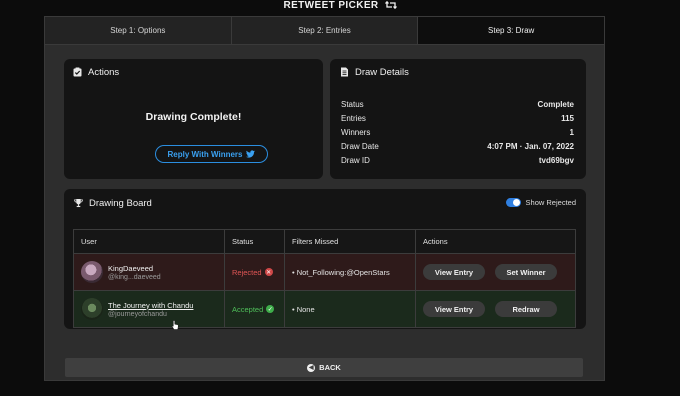  Describe the element at coordinates (149, 241) in the screenshot. I see `column-header-user: User` at that location.